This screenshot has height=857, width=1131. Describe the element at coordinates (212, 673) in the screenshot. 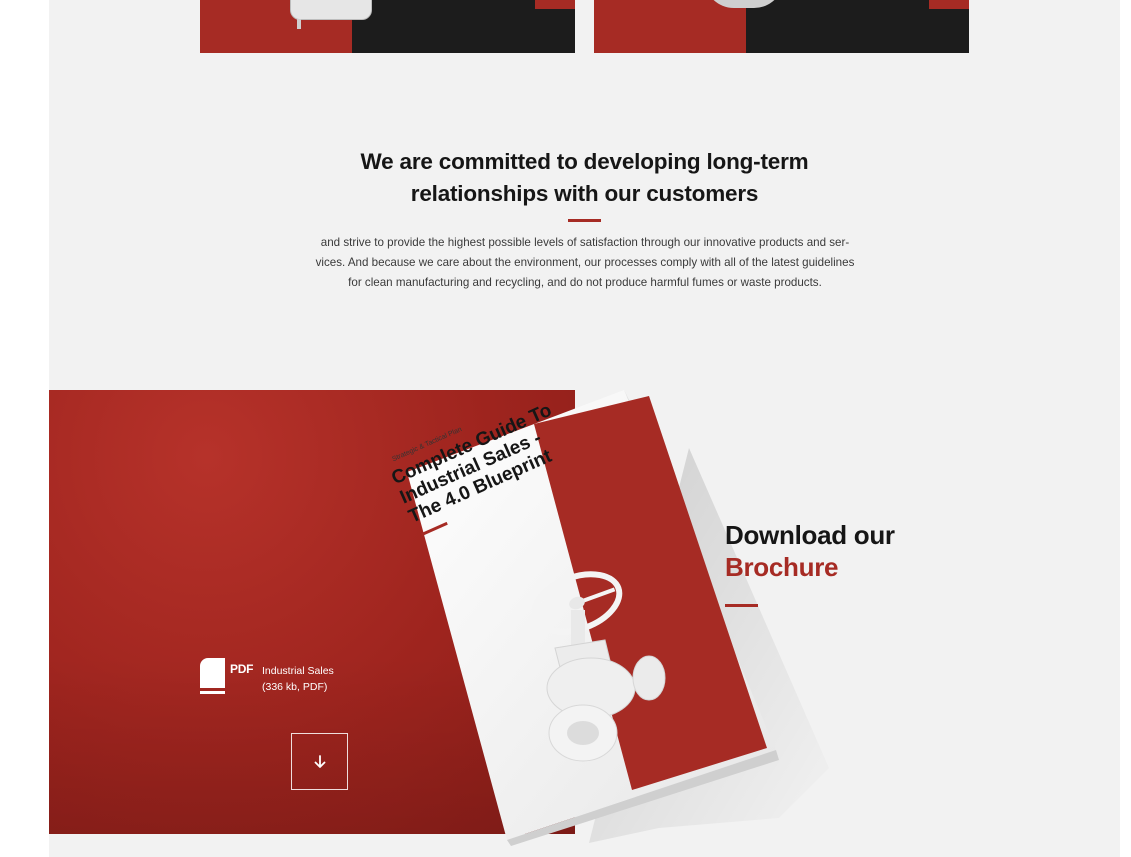

I see `pdf-icon-sheet` at that location.